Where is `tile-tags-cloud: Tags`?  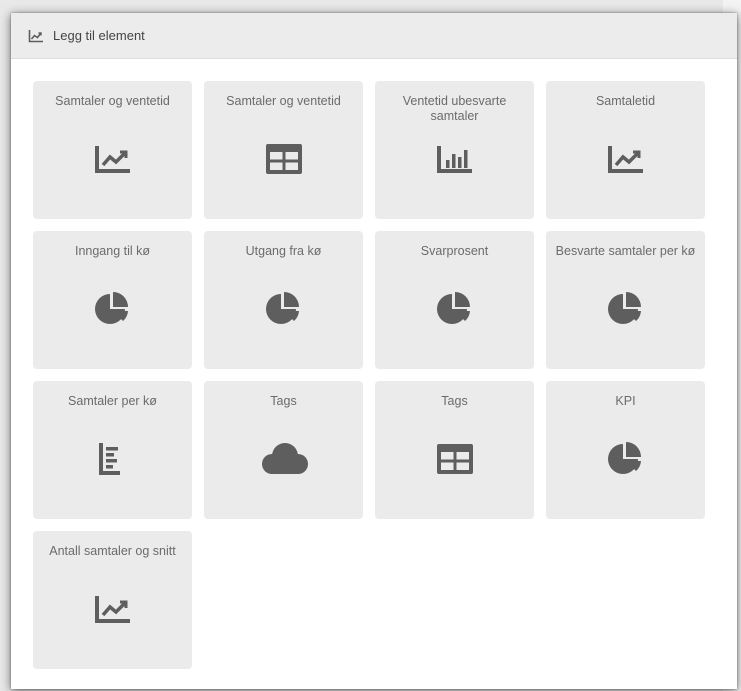
tile-tags-cloud: Tags is located at coordinates (283, 450).